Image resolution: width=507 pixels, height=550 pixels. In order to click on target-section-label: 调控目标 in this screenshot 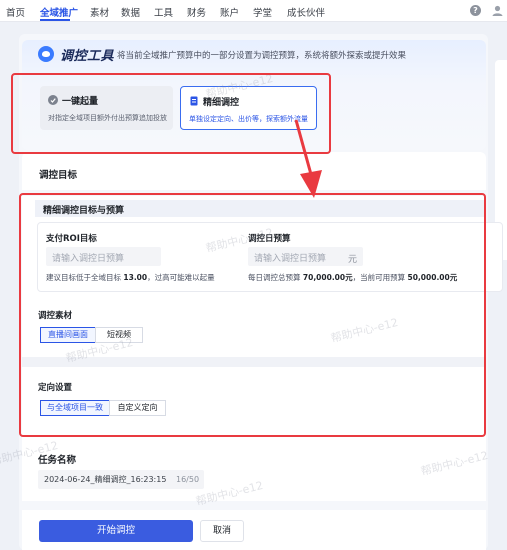, I will do `click(58, 175)`.